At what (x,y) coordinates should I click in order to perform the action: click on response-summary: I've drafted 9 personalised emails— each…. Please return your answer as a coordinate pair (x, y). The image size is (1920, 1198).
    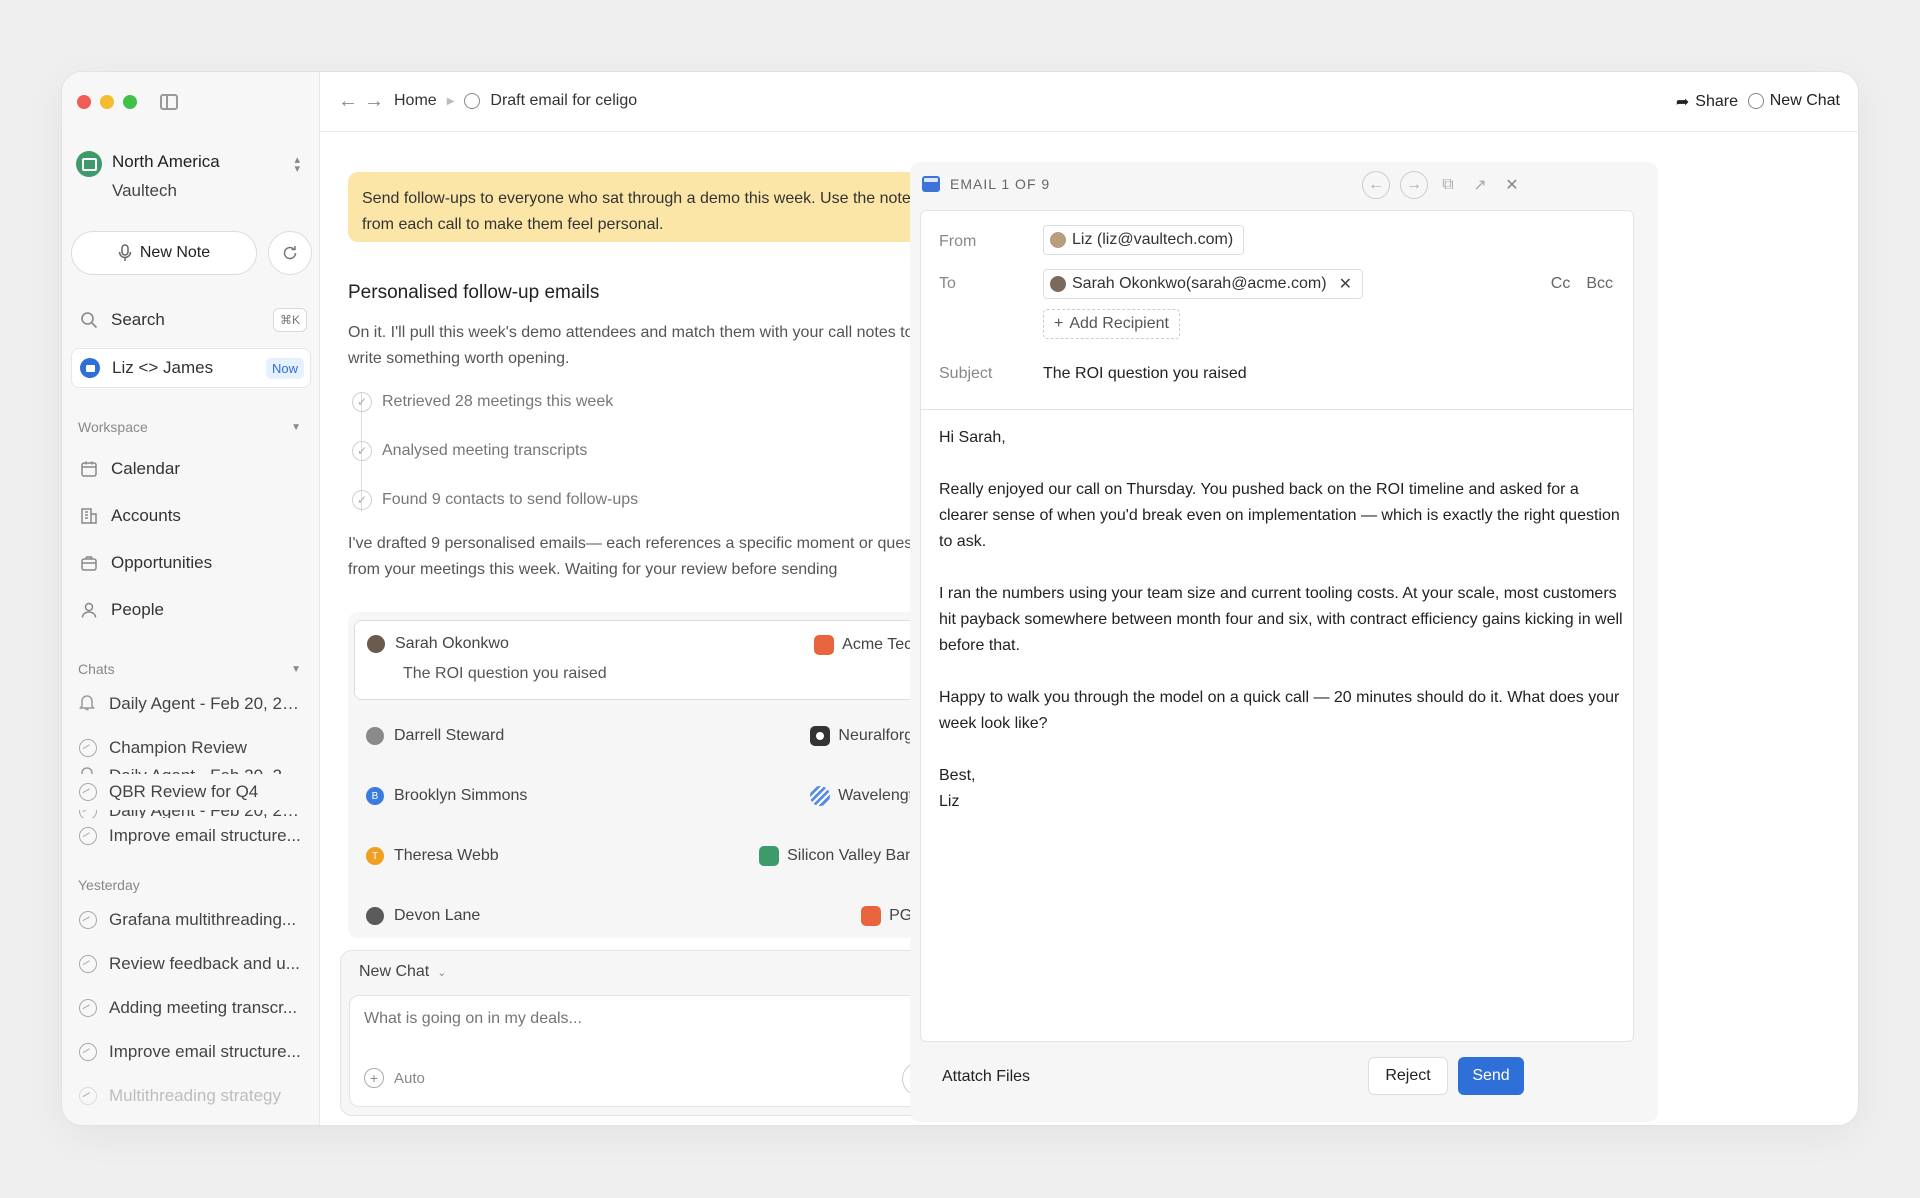
    Looking at the image, I should click on (643, 556).